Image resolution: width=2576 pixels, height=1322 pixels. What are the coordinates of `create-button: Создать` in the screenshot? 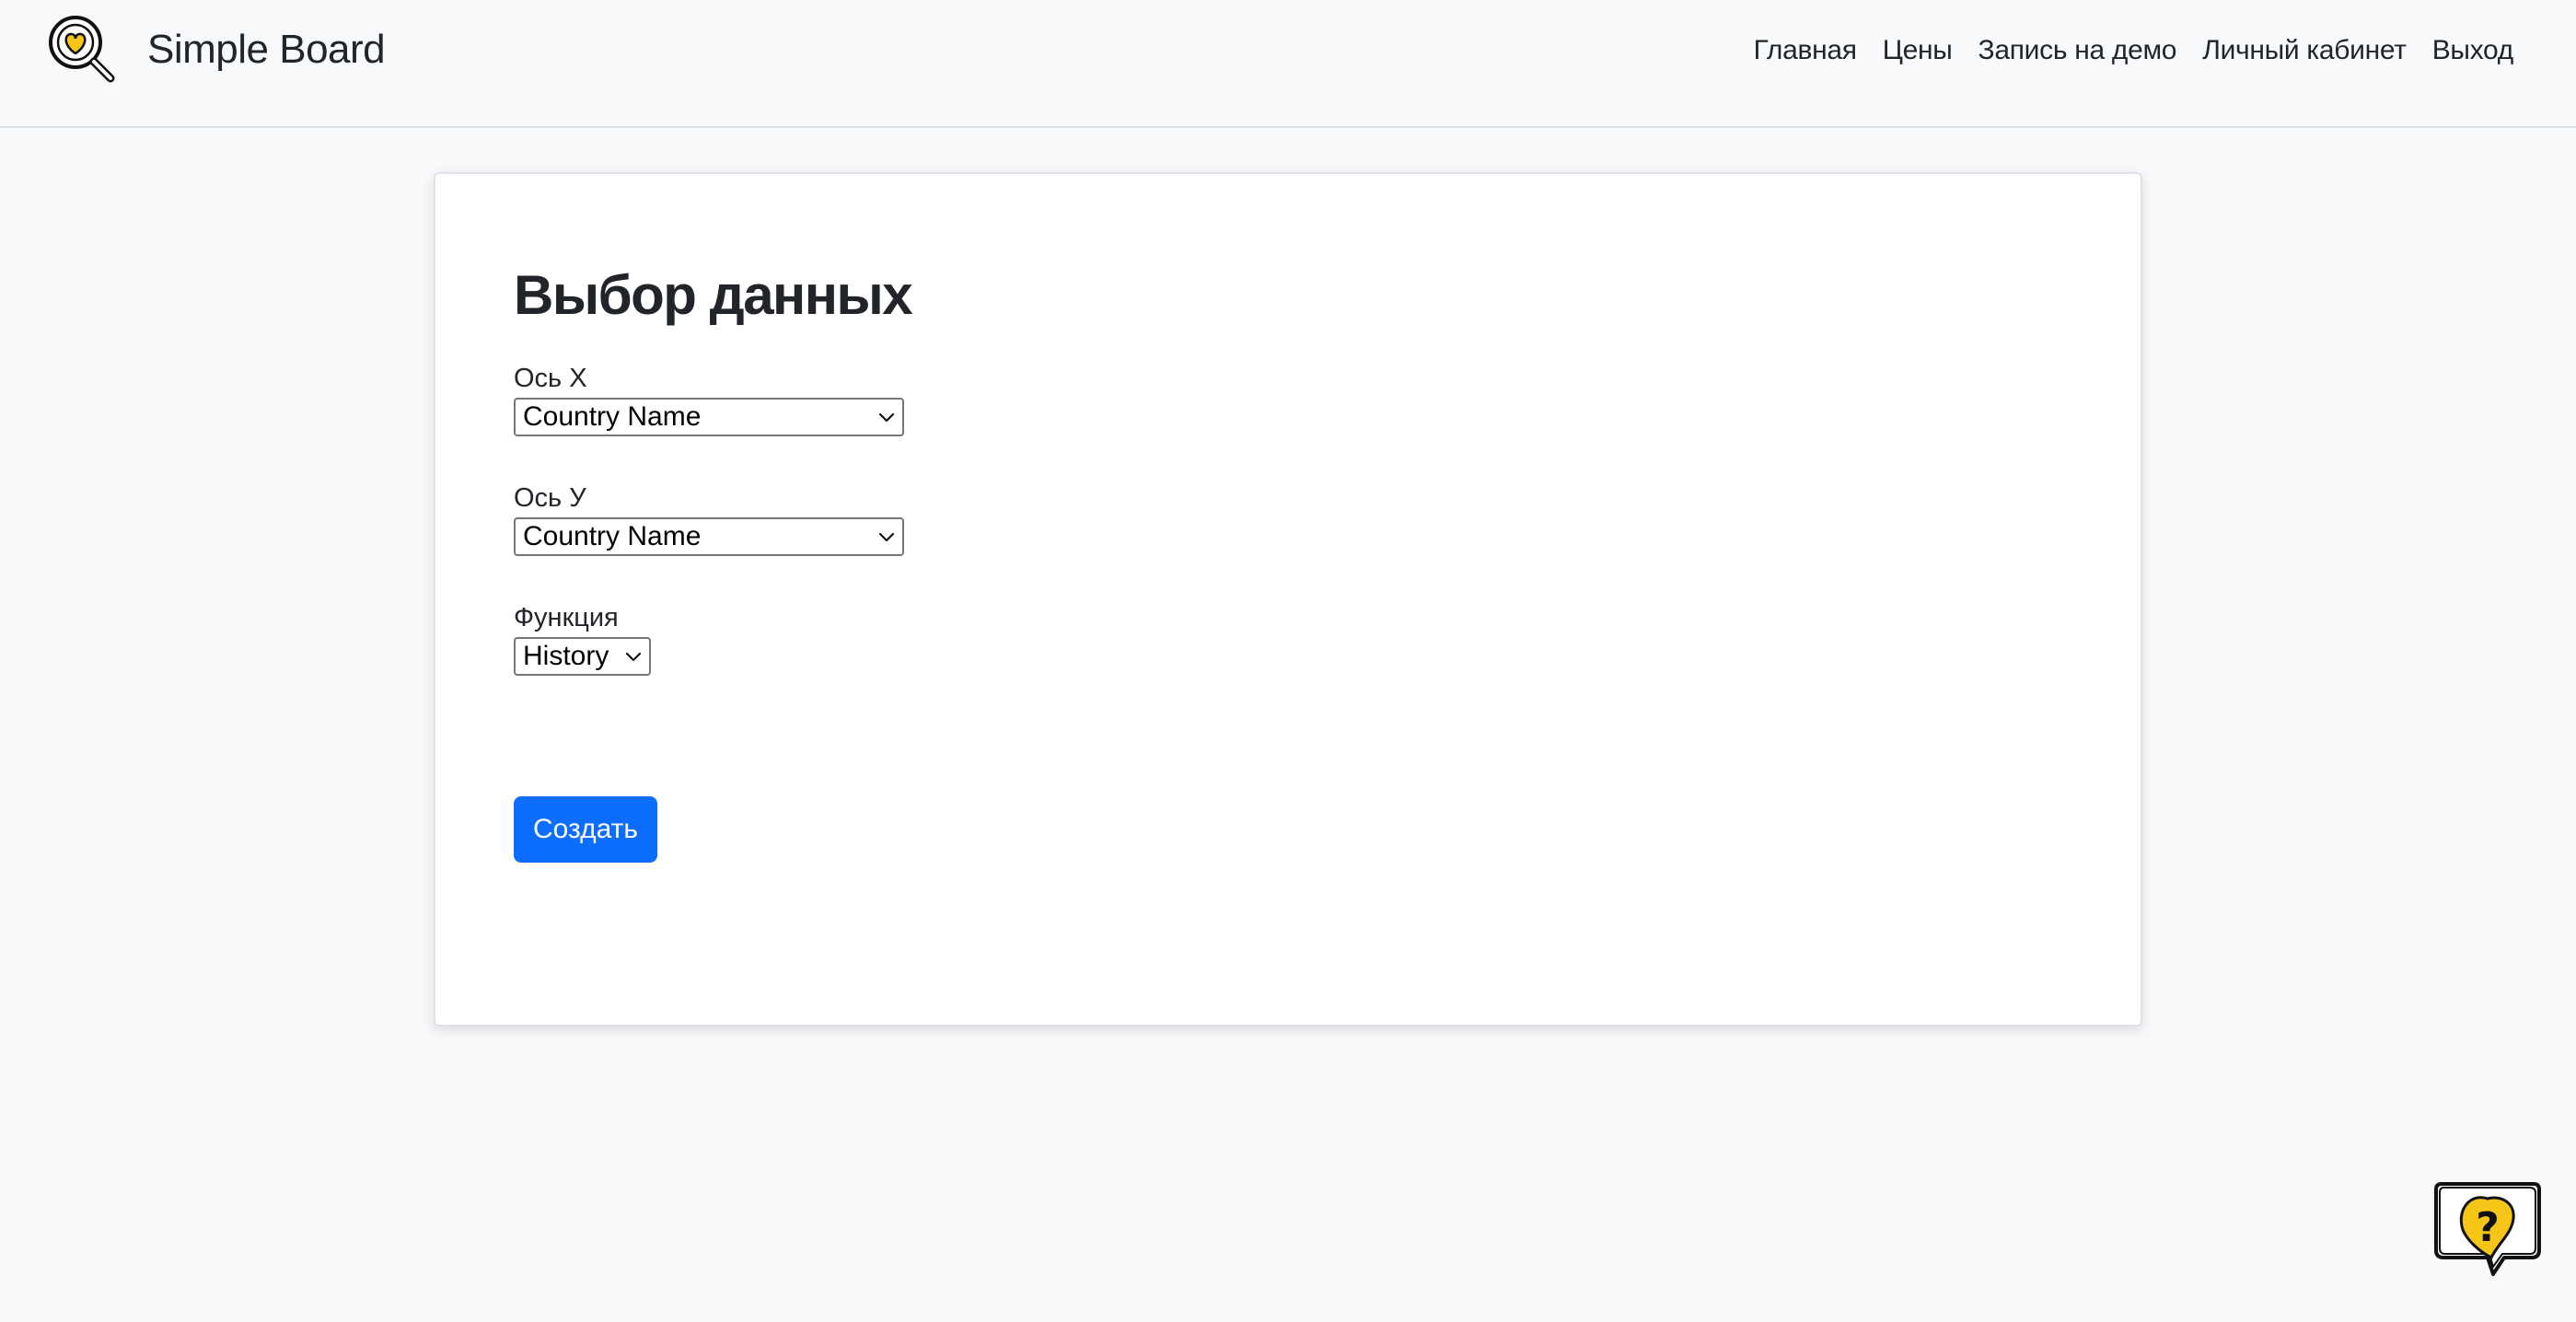 It's located at (585, 829).